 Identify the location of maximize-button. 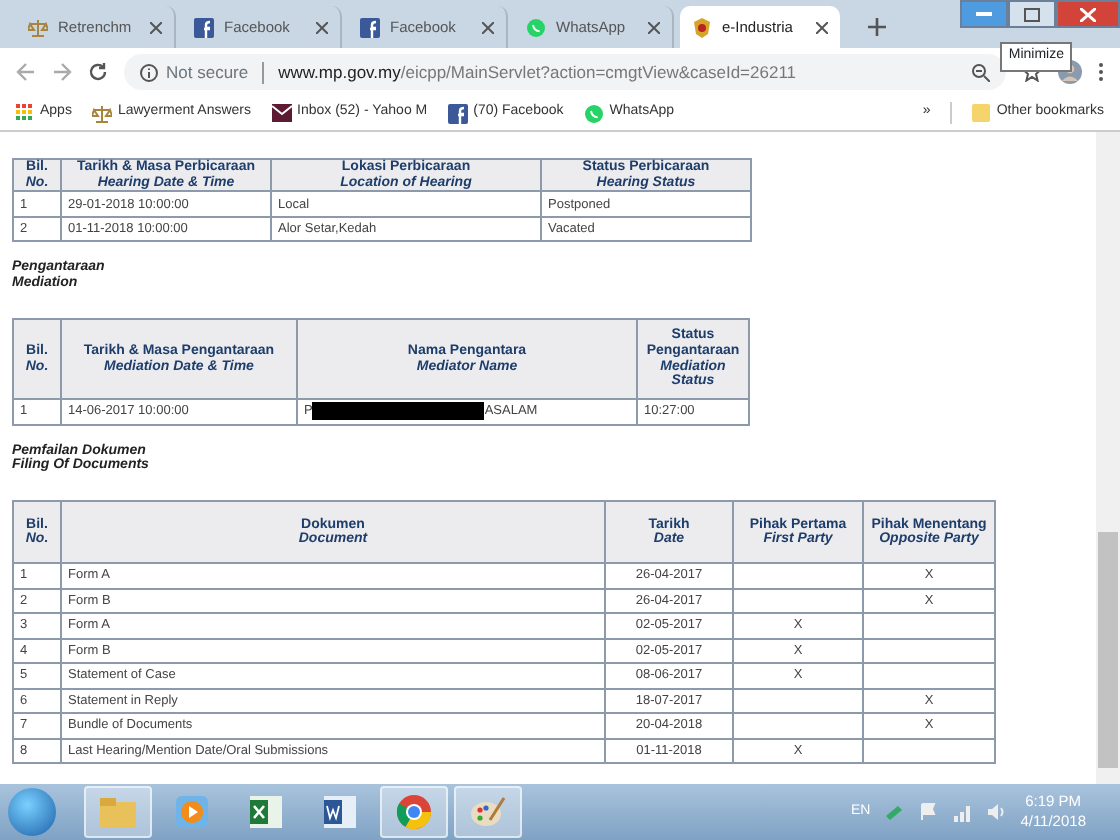
(1032, 14).